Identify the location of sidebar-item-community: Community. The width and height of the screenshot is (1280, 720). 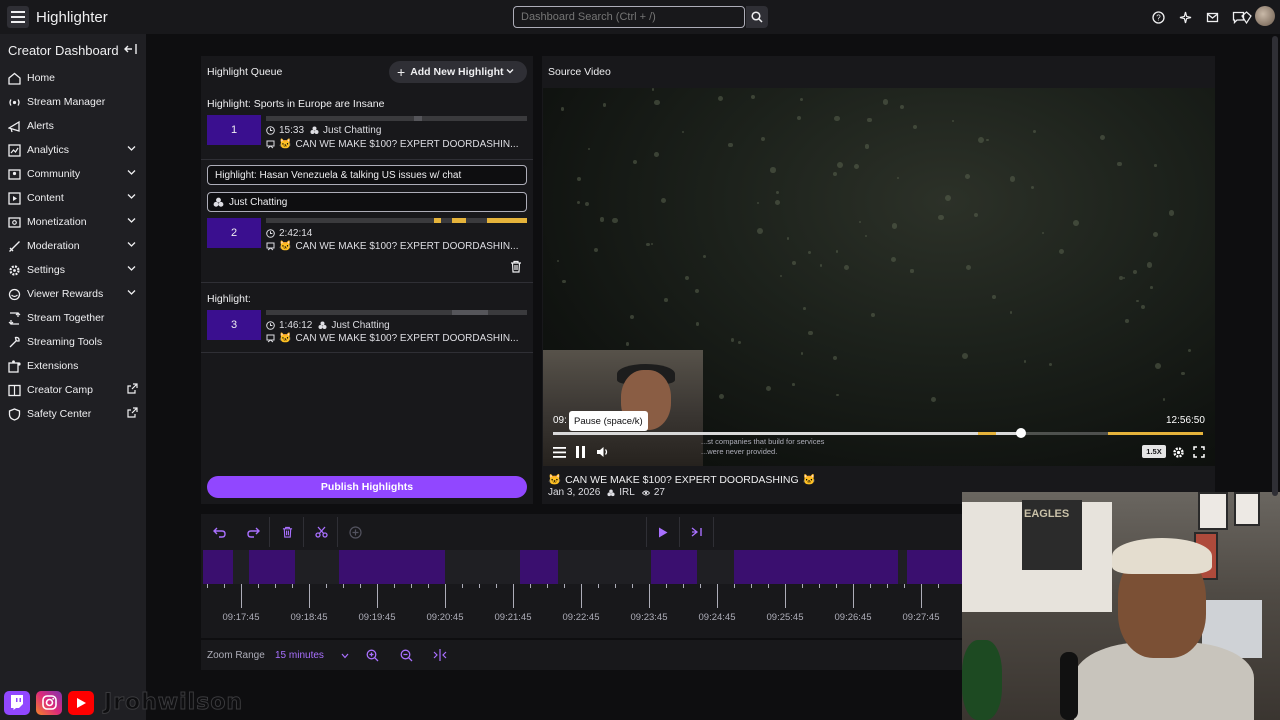
(73, 174).